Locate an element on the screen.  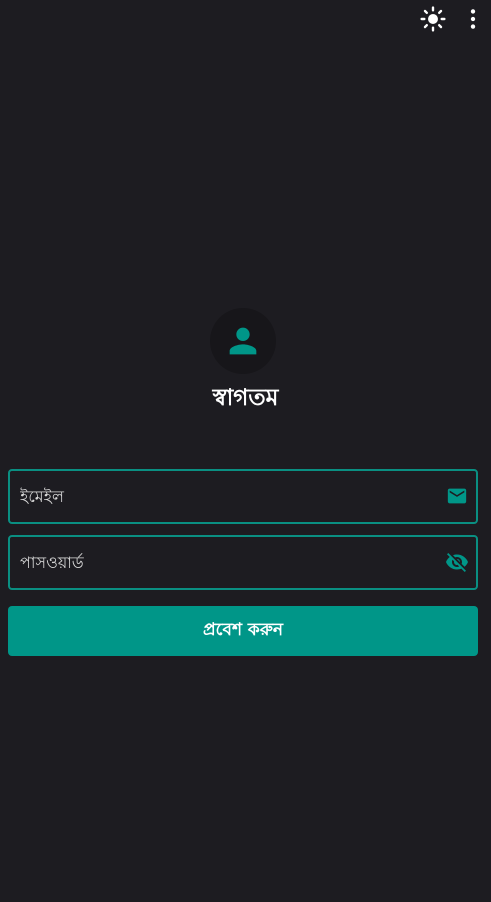
avatar is located at coordinates (243, 341).